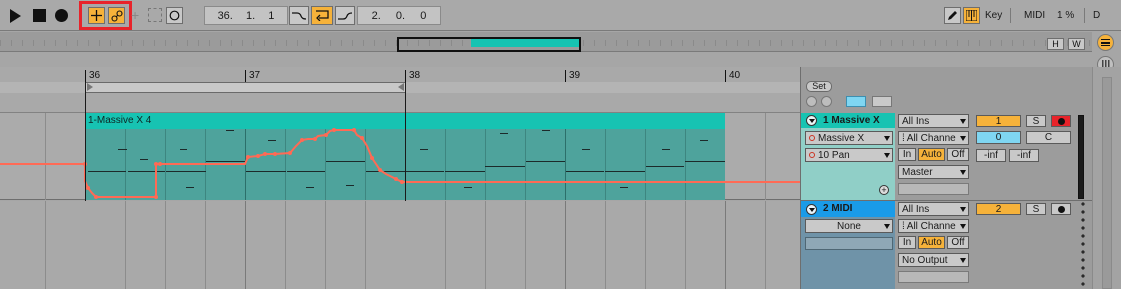  Describe the element at coordinates (931, 154) in the screenshot. I see `track1-monitor-auto: Auto` at that location.